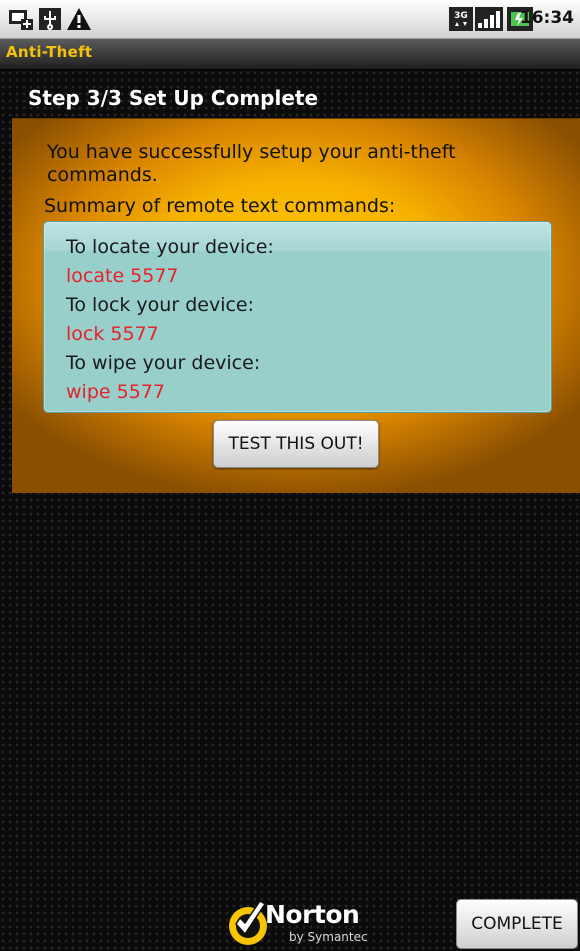 The width and height of the screenshot is (580, 951). What do you see at coordinates (312, 914) in the screenshot?
I see `brand-name: Norton` at bounding box center [312, 914].